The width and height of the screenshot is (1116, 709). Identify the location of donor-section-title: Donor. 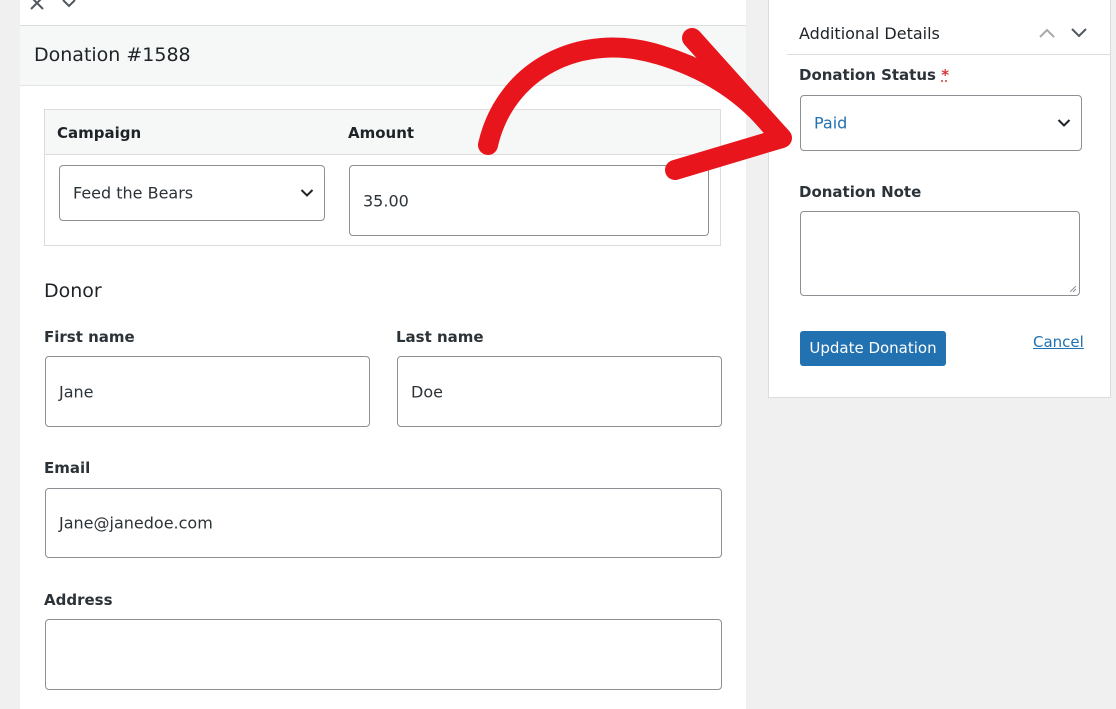
(73, 291).